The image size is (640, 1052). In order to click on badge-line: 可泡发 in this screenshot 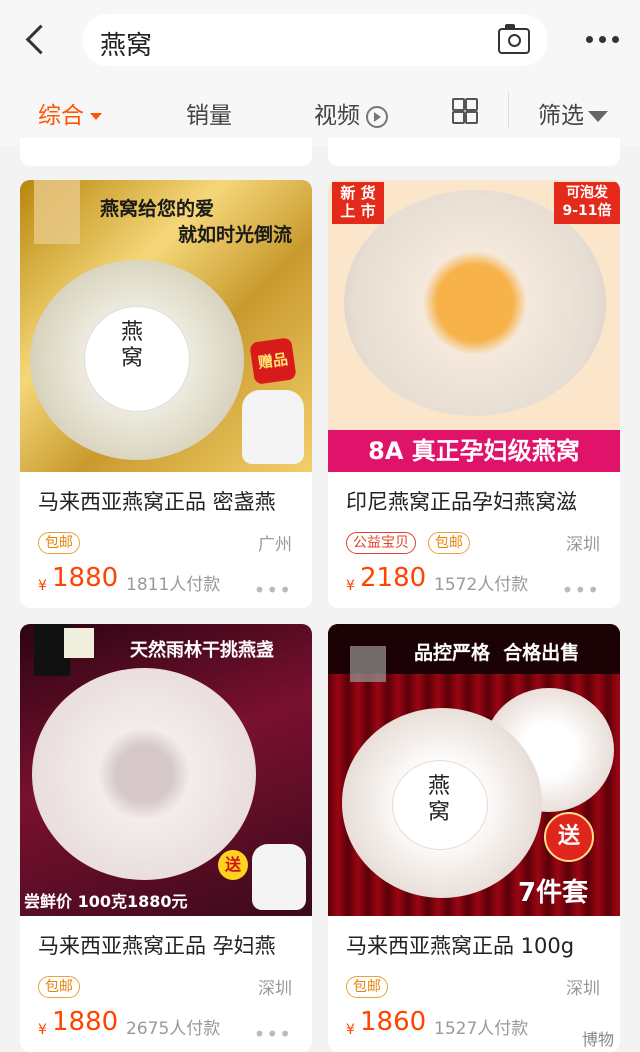, I will do `click(587, 193)`.